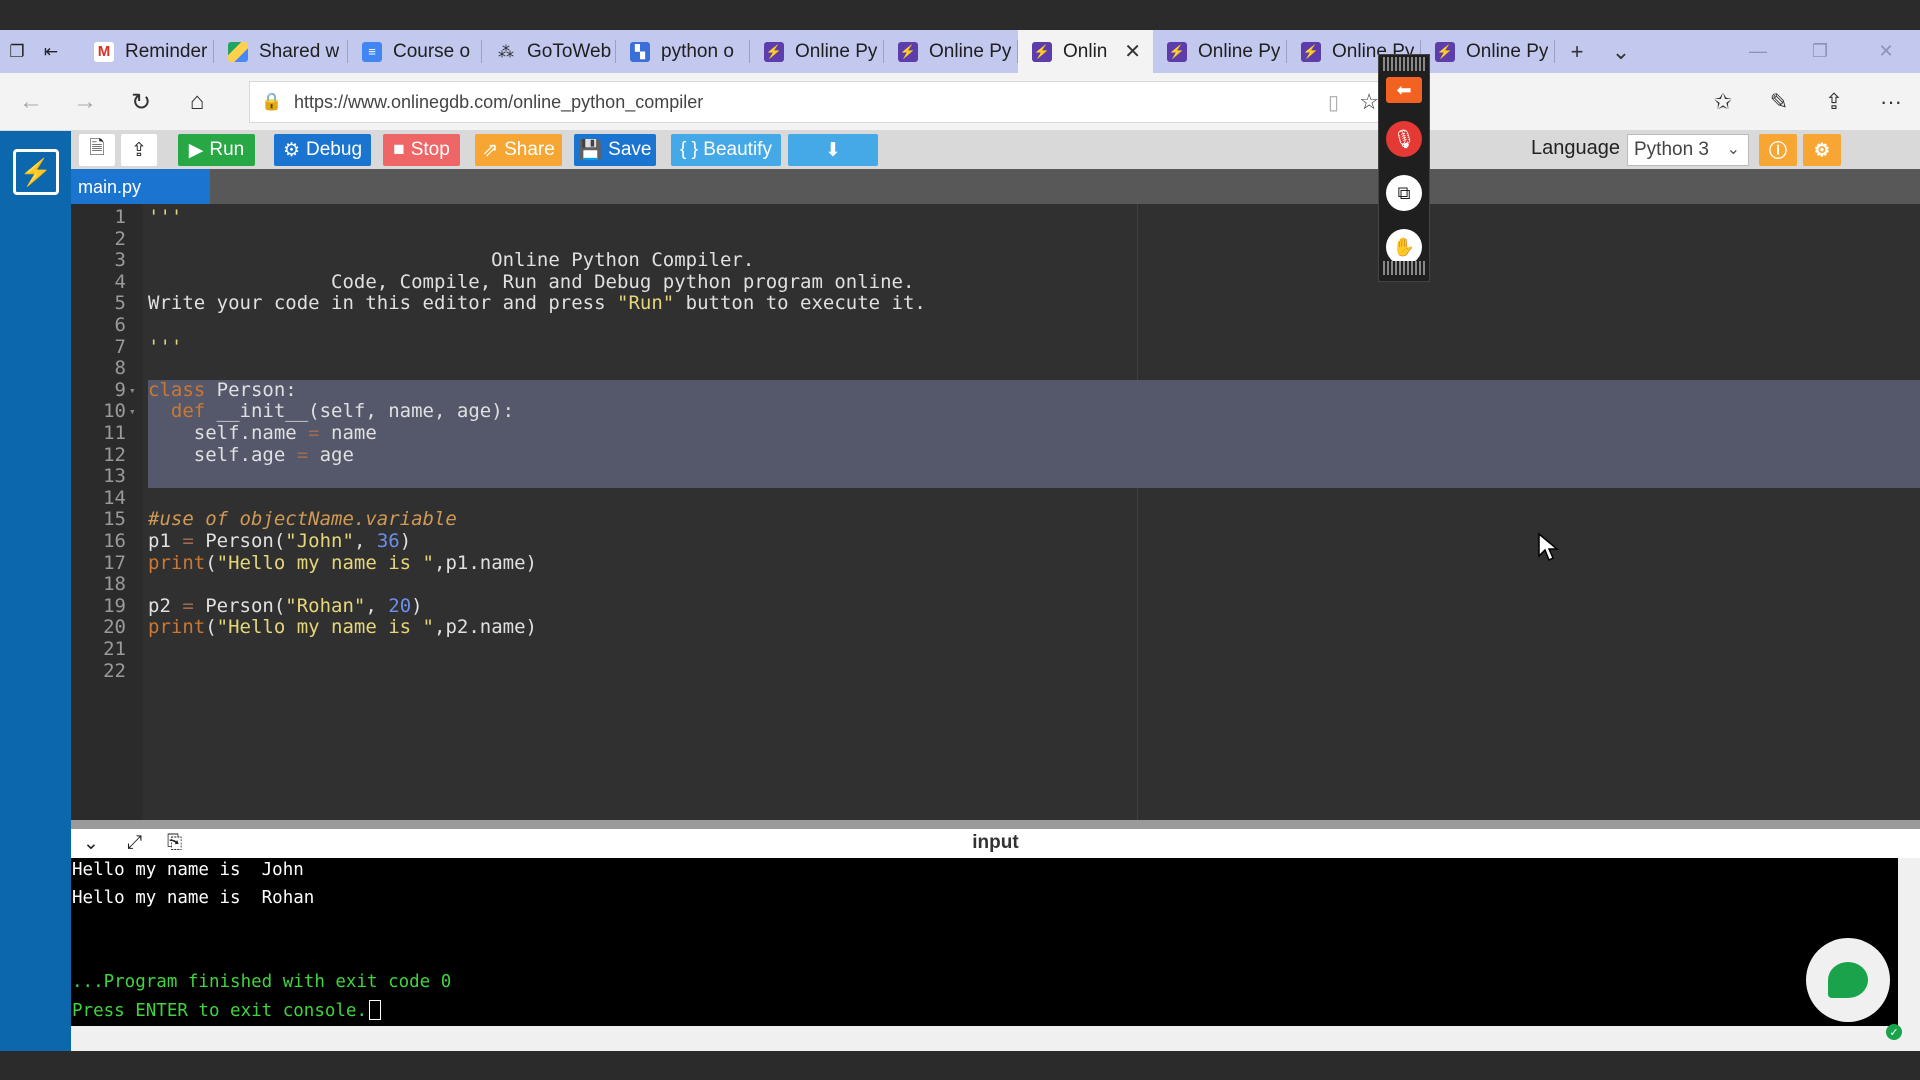 This screenshot has height=1080, width=1920. What do you see at coordinates (114, 627) in the screenshot?
I see `line-number: 20` at bounding box center [114, 627].